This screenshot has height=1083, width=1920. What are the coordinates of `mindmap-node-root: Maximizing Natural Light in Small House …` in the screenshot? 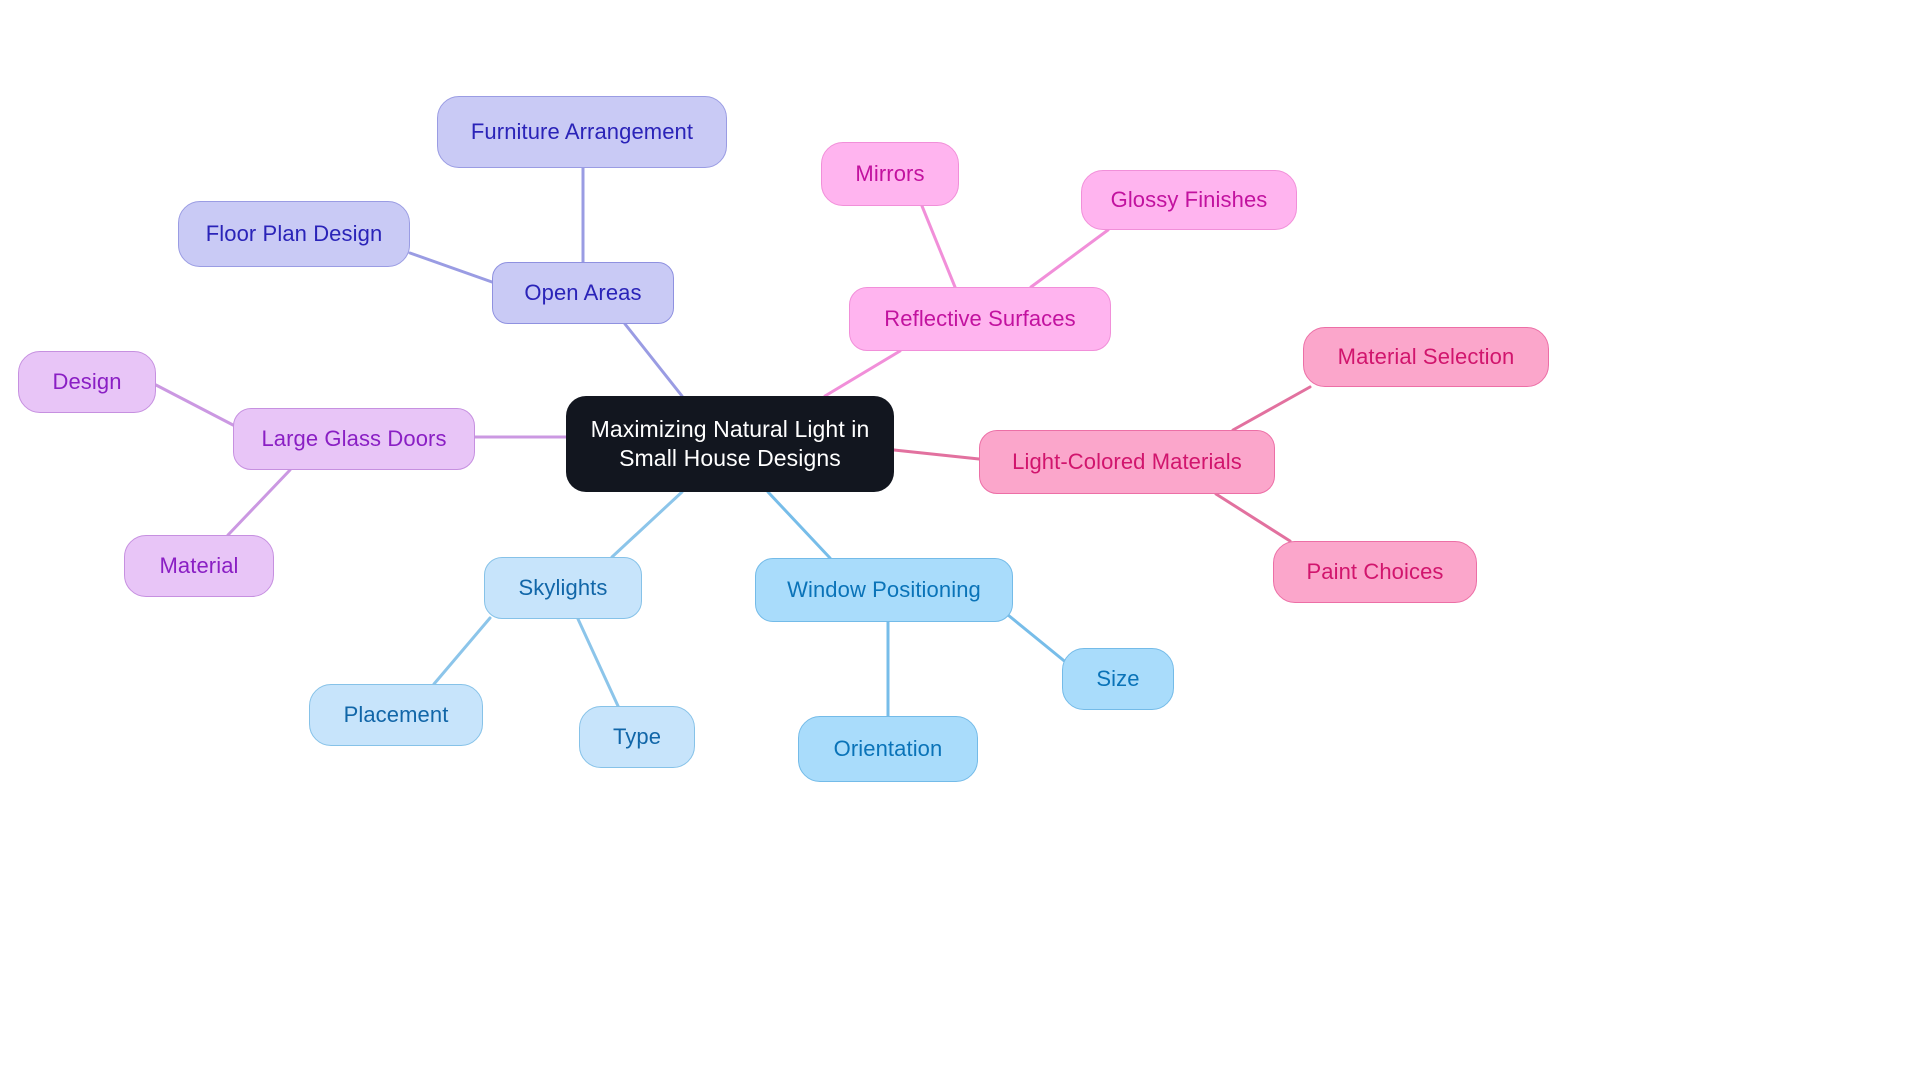 It's located at (730, 444).